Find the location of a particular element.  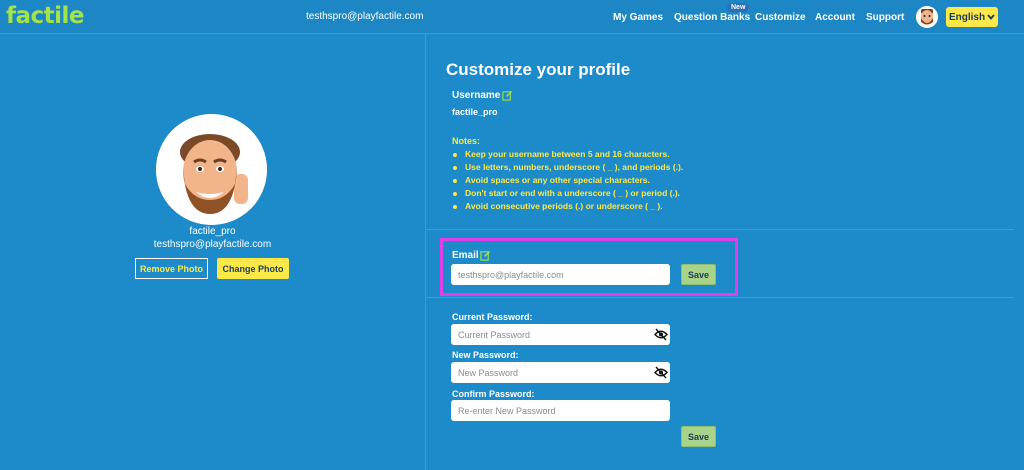

new-password-placeholder: New Password is located at coordinates (488, 372).